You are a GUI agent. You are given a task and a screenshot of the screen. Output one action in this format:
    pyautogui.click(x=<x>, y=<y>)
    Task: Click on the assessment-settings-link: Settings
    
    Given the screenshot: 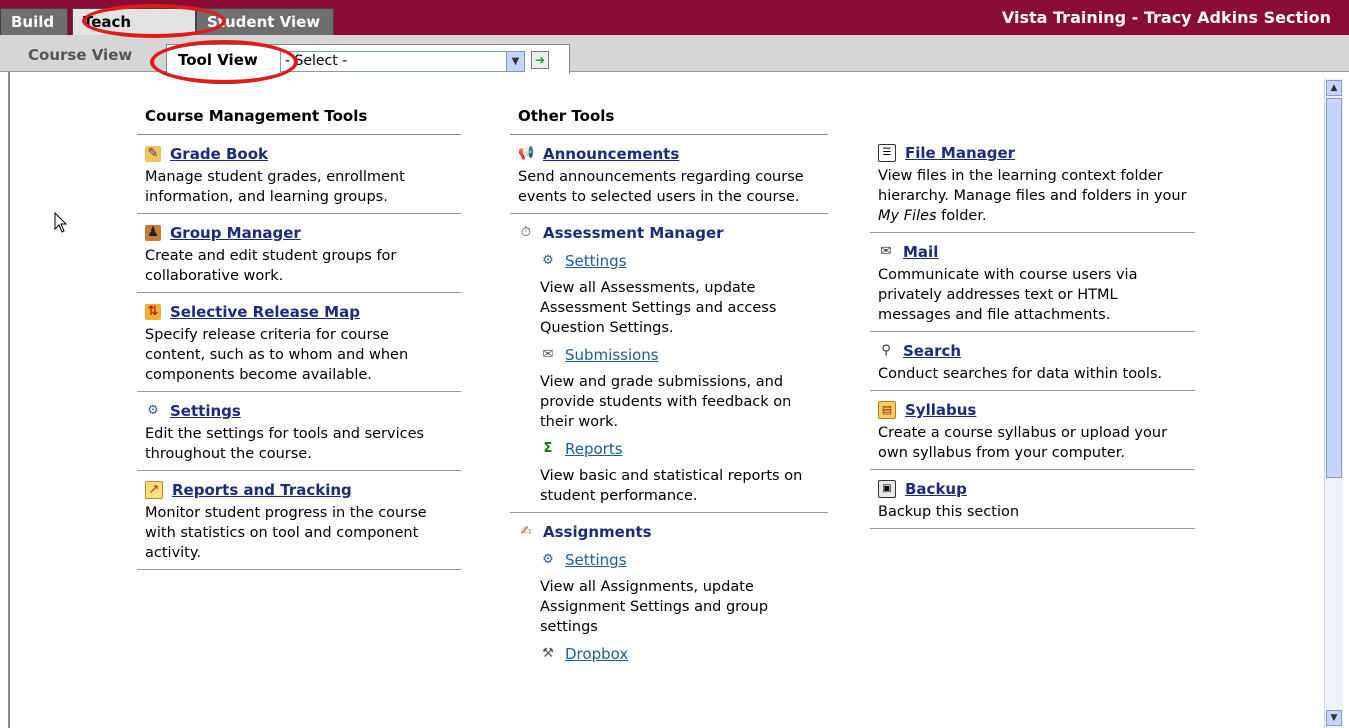 What is the action you would take?
    pyautogui.click(x=596, y=261)
    